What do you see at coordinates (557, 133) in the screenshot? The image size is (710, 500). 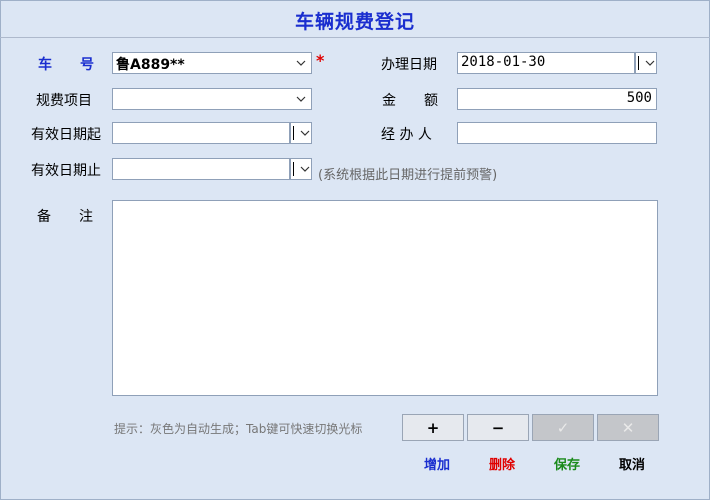 I see `handler-input` at bounding box center [557, 133].